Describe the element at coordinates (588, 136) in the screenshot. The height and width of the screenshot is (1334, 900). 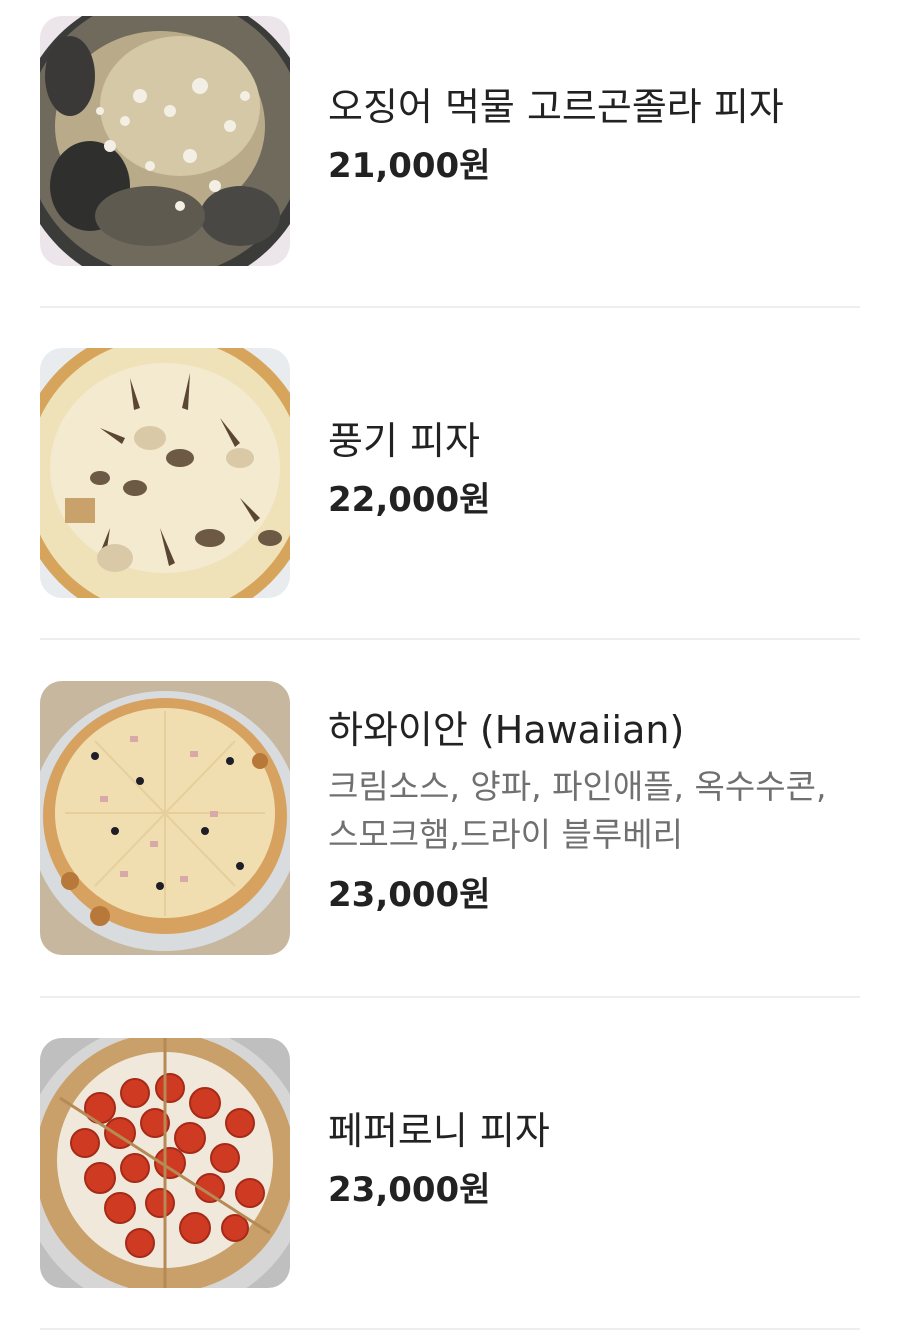
I see `menu-item-info: 오징어 먹물 고르곤졸라 피자 21,000원` at that location.